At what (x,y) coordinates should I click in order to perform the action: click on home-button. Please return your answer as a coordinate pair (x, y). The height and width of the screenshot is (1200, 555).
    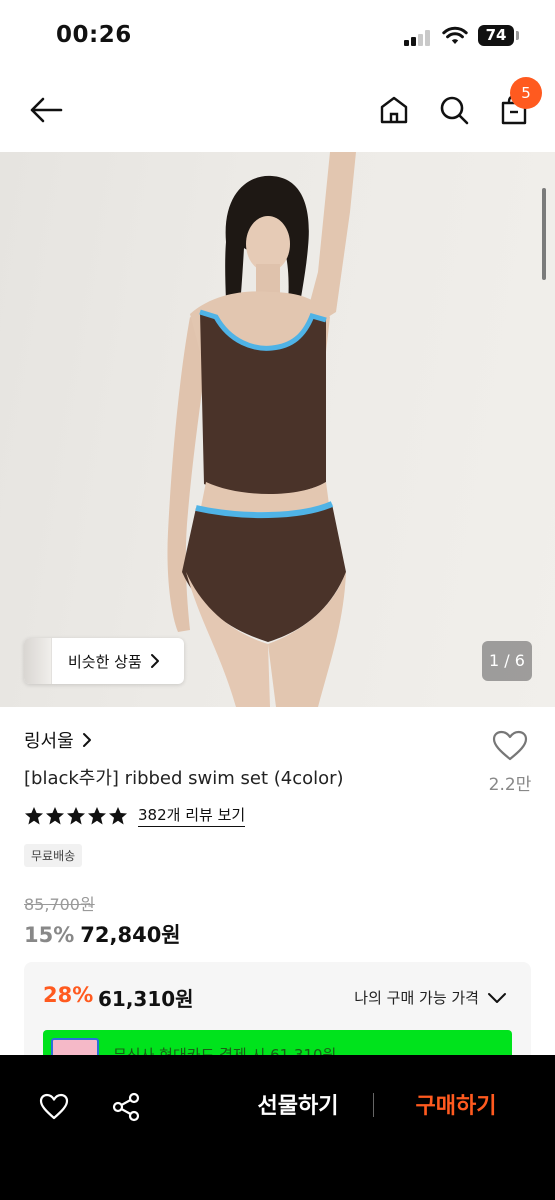
    Looking at the image, I should click on (394, 110).